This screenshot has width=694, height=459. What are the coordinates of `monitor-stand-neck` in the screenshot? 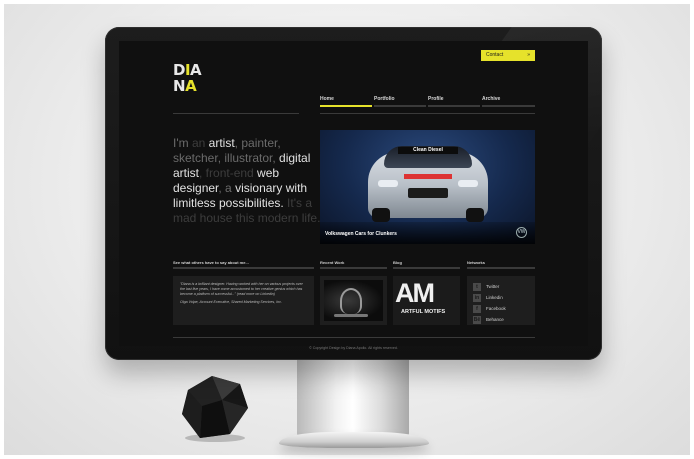 It's located at (353, 397).